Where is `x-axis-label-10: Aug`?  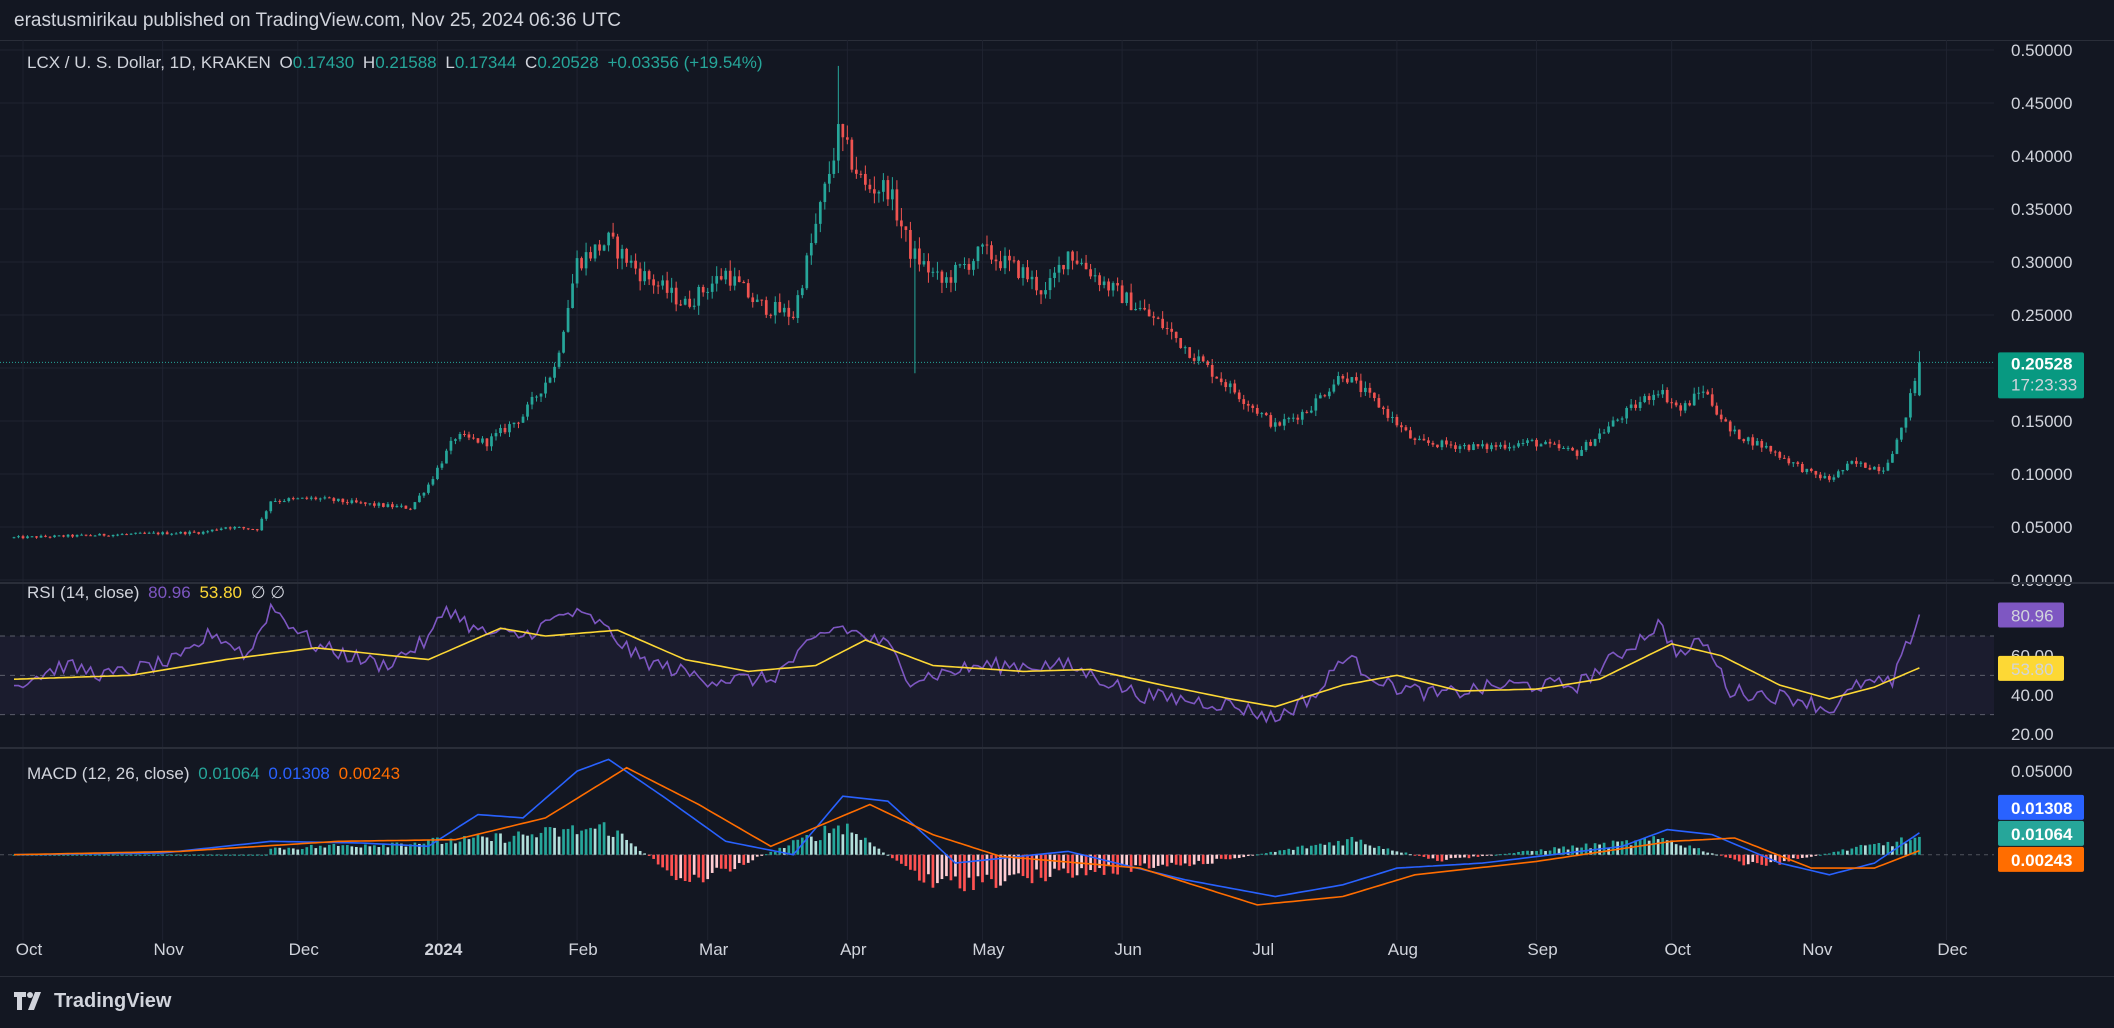
x-axis-label-10: Aug is located at coordinates (1403, 949).